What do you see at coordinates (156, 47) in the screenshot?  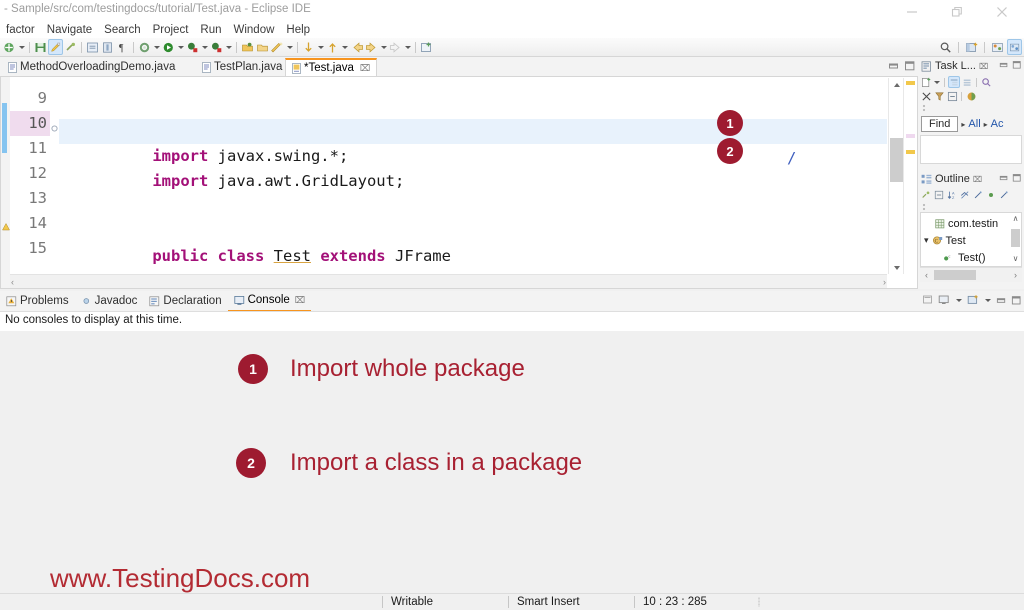 I see `external-tools-dropdown-icon` at bounding box center [156, 47].